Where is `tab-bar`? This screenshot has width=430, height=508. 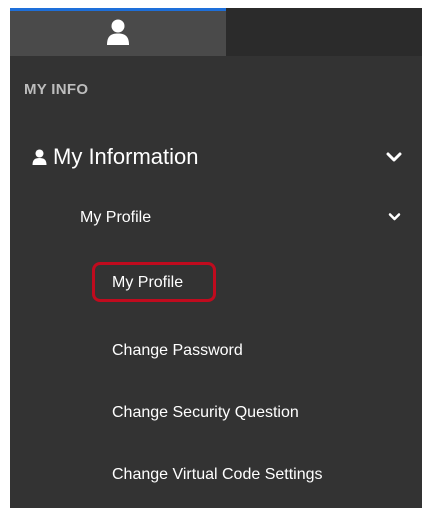 tab-bar is located at coordinates (216, 32).